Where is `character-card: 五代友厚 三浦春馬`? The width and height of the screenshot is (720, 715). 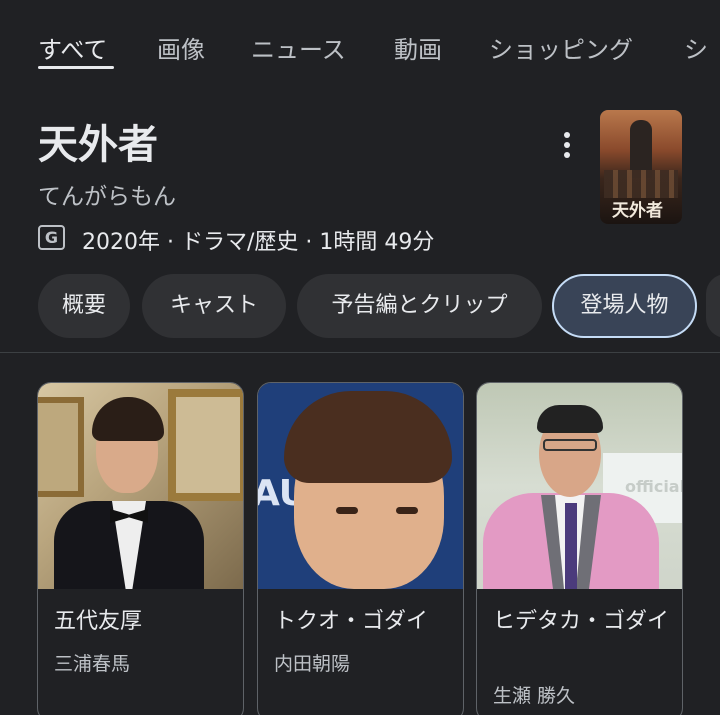 character-card: 五代友厚 三浦春馬 is located at coordinates (140, 548).